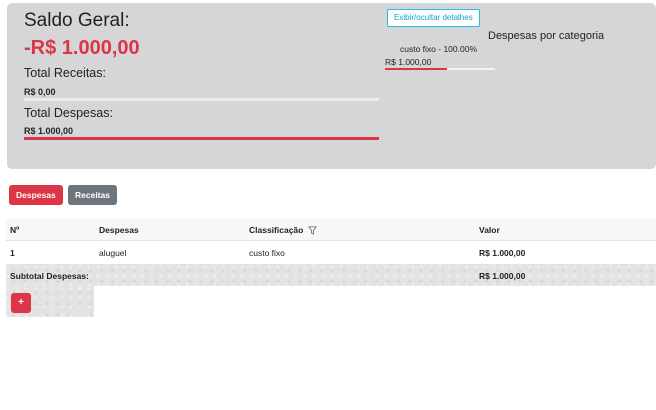 The width and height of the screenshot is (656, 410). Describe the element at coordinates (40, 92) in the screenshot. I see `total-income-value: R$ 0,00` at that location.